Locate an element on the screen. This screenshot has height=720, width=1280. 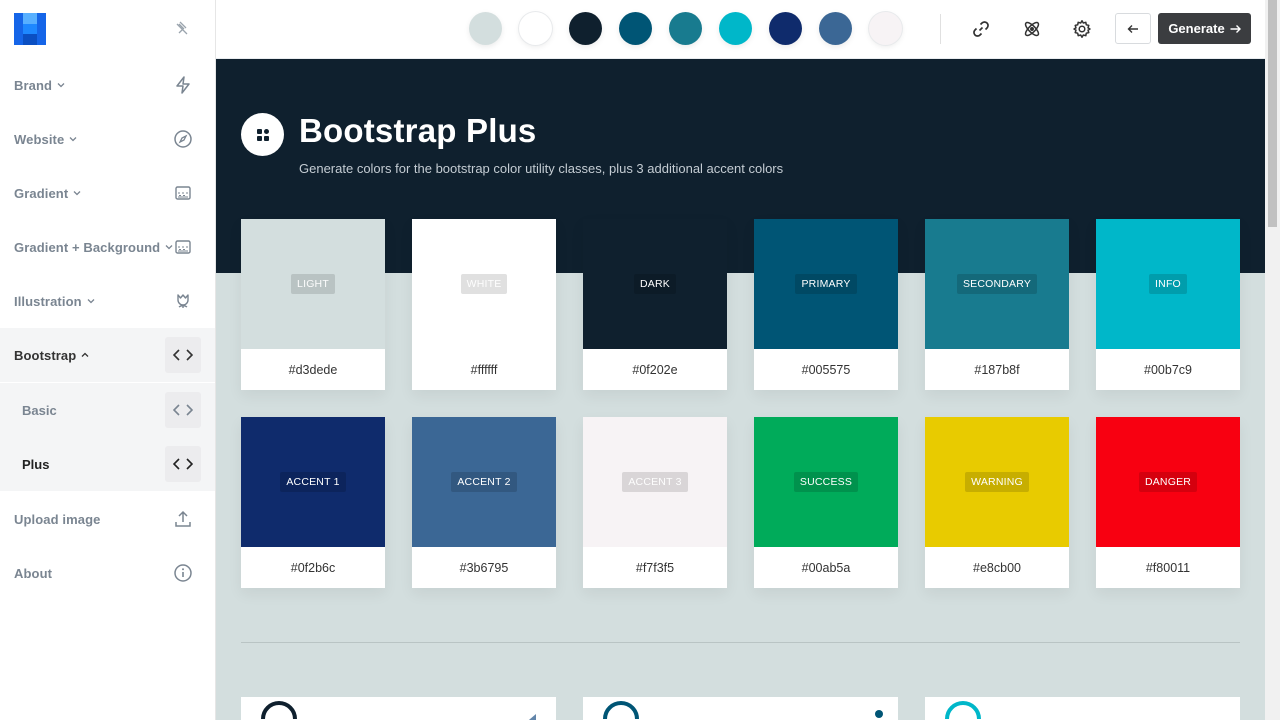
color-name-badge: LIGHT is located at coordinates (313, 284).